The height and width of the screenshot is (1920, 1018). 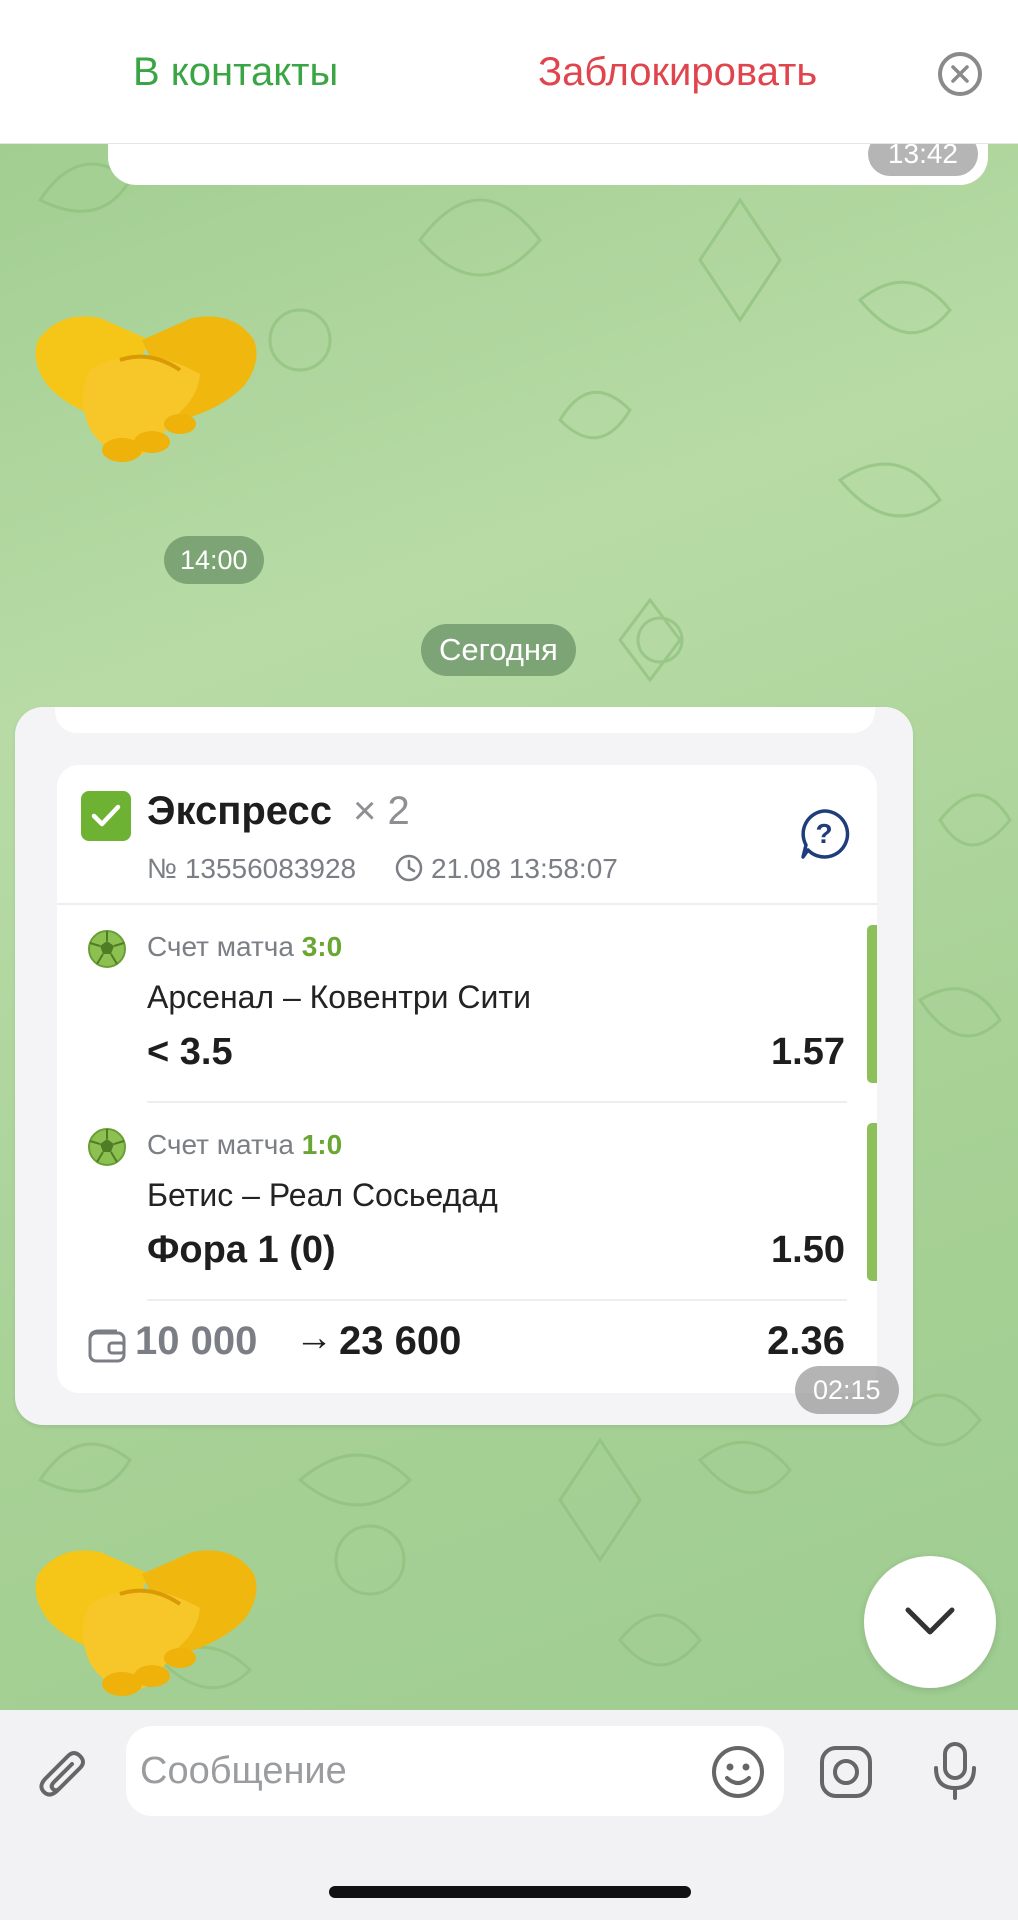 I want to click on bet-message-time: 02:15, so click(x=847, y=1390).